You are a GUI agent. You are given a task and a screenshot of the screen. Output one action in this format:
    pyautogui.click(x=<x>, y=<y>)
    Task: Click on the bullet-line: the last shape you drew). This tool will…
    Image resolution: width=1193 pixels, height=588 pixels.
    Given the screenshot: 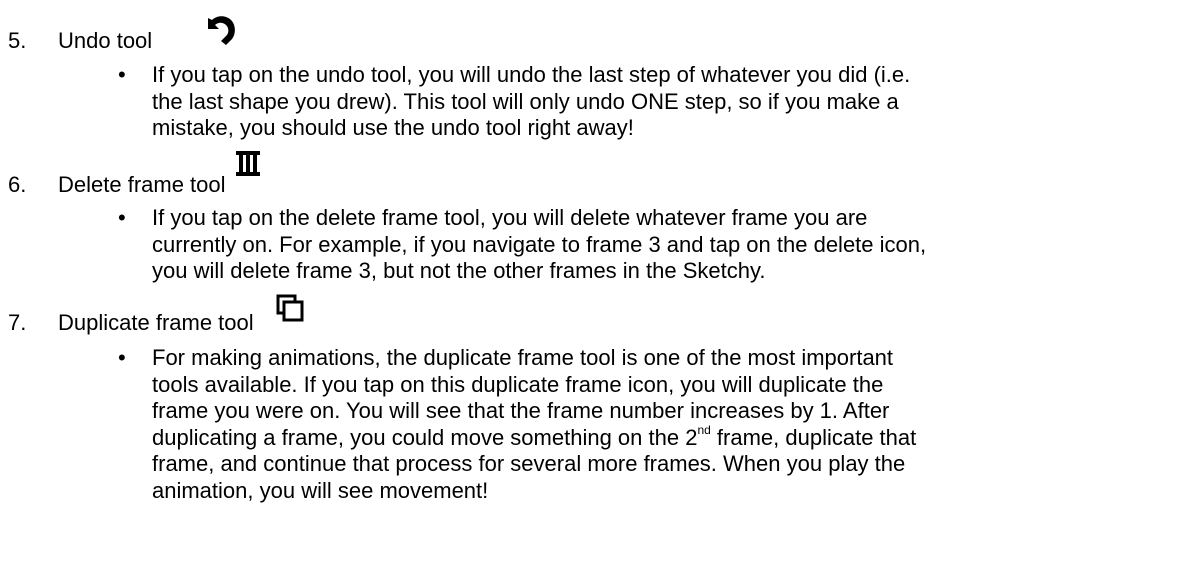 What is the action you would take?
    pyautogui.click(x=525, y=101)
    